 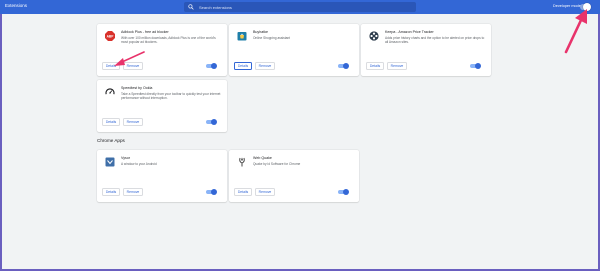 I want to click on extension-name: Adblock Plus - free ad blocker, so click(x=145, y=32).